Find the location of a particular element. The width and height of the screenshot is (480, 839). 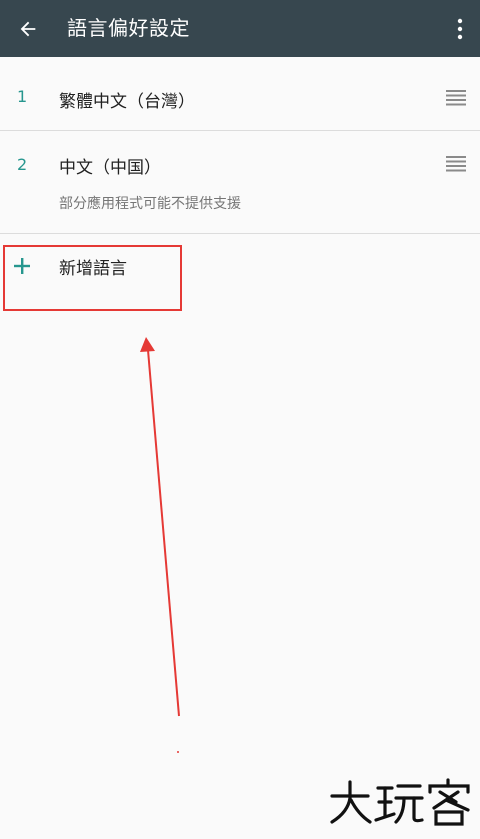

watermark-logo is located at coordinates (400, 802).